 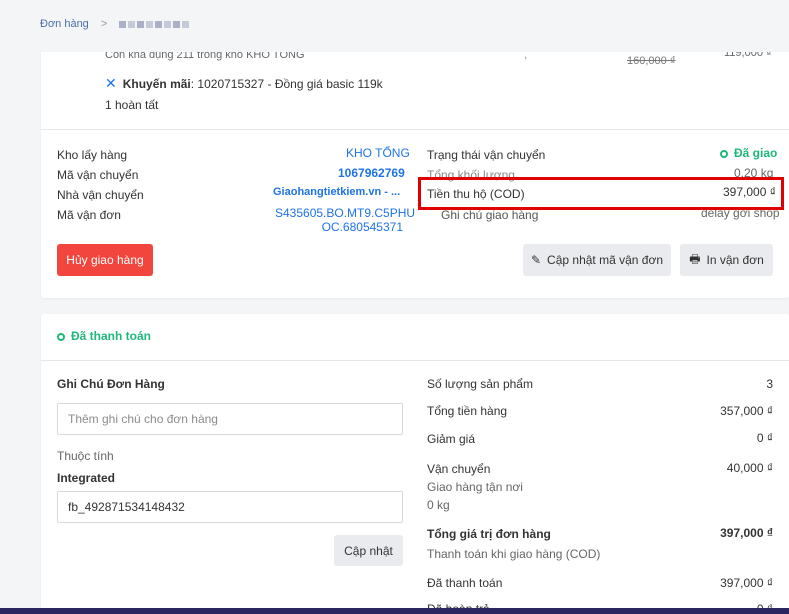 What do you see at coordinates (769, 384) in the screenshot?
I see `qty-value: 3` at bounding box center [769, 384].